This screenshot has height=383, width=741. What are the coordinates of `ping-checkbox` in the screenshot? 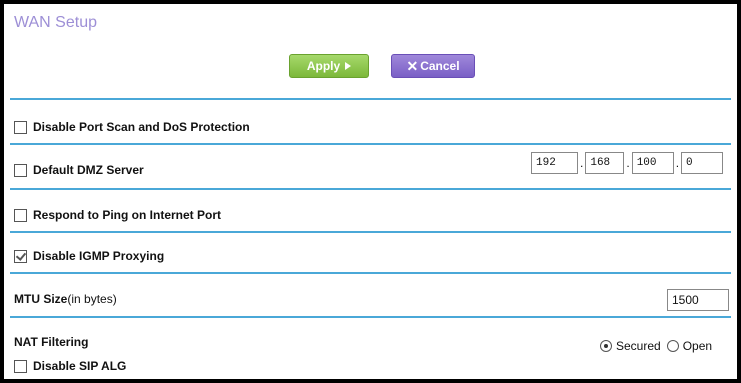 It's located at (20, 215).